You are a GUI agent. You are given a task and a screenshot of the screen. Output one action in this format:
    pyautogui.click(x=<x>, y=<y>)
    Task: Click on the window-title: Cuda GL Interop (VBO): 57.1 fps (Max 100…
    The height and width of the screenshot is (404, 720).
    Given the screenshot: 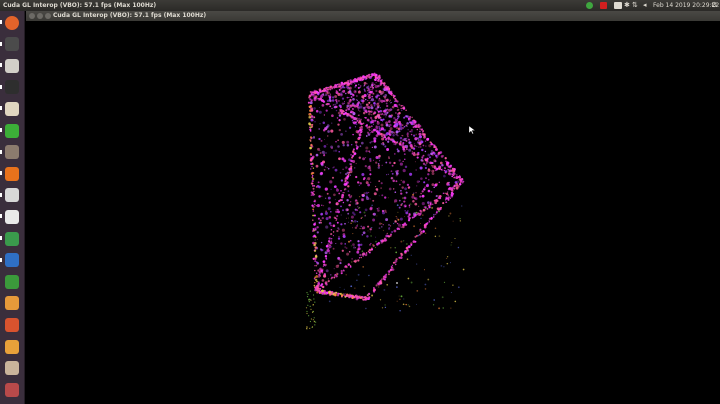 What is the action you would take?
    pyautogui.click(x=130, y=15)
    